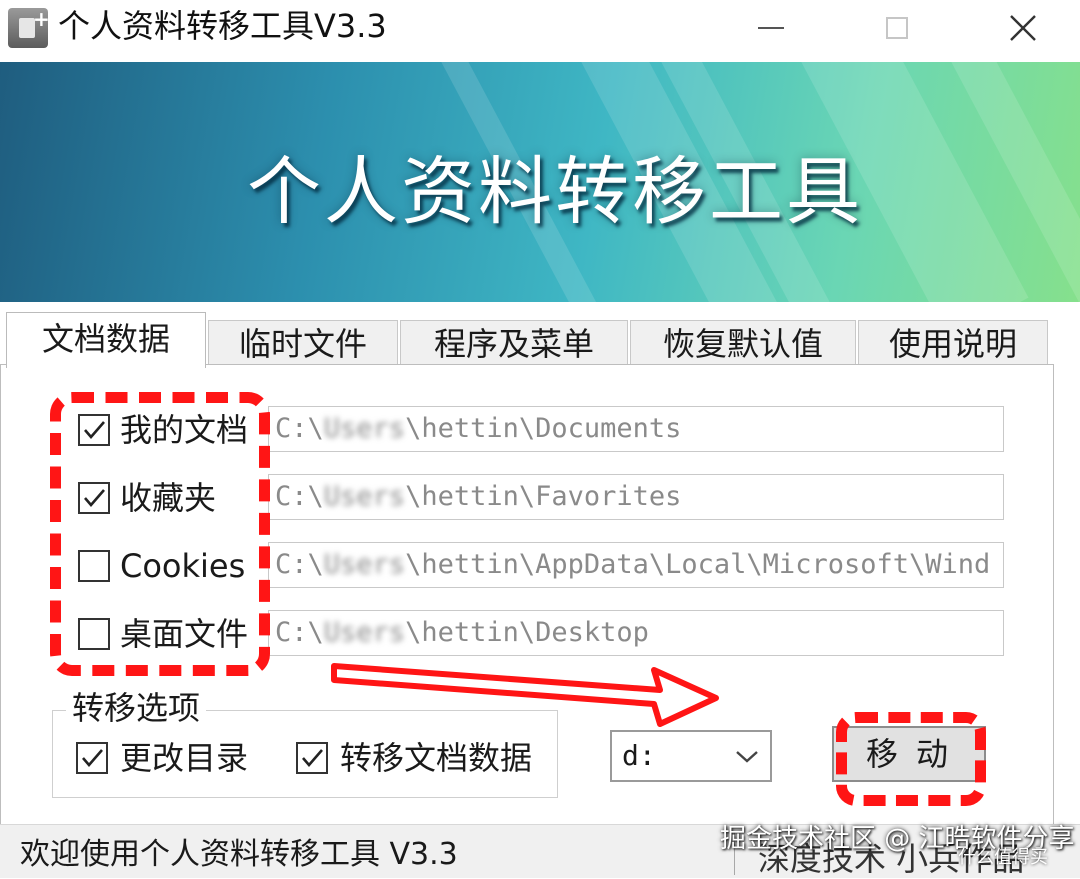  I want to click on window-title: 个人资料转移工具V3.3, so click(222, 26).